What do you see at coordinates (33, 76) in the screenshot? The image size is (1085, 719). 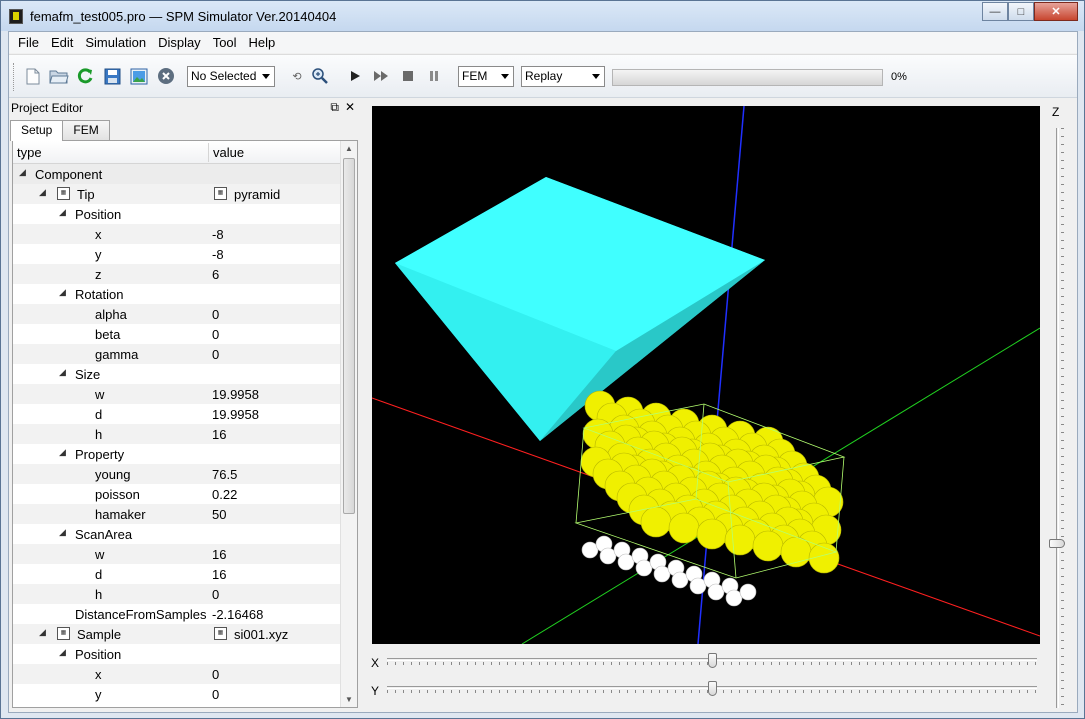 I see `new-file-icon` at bounding box center [33, 76].